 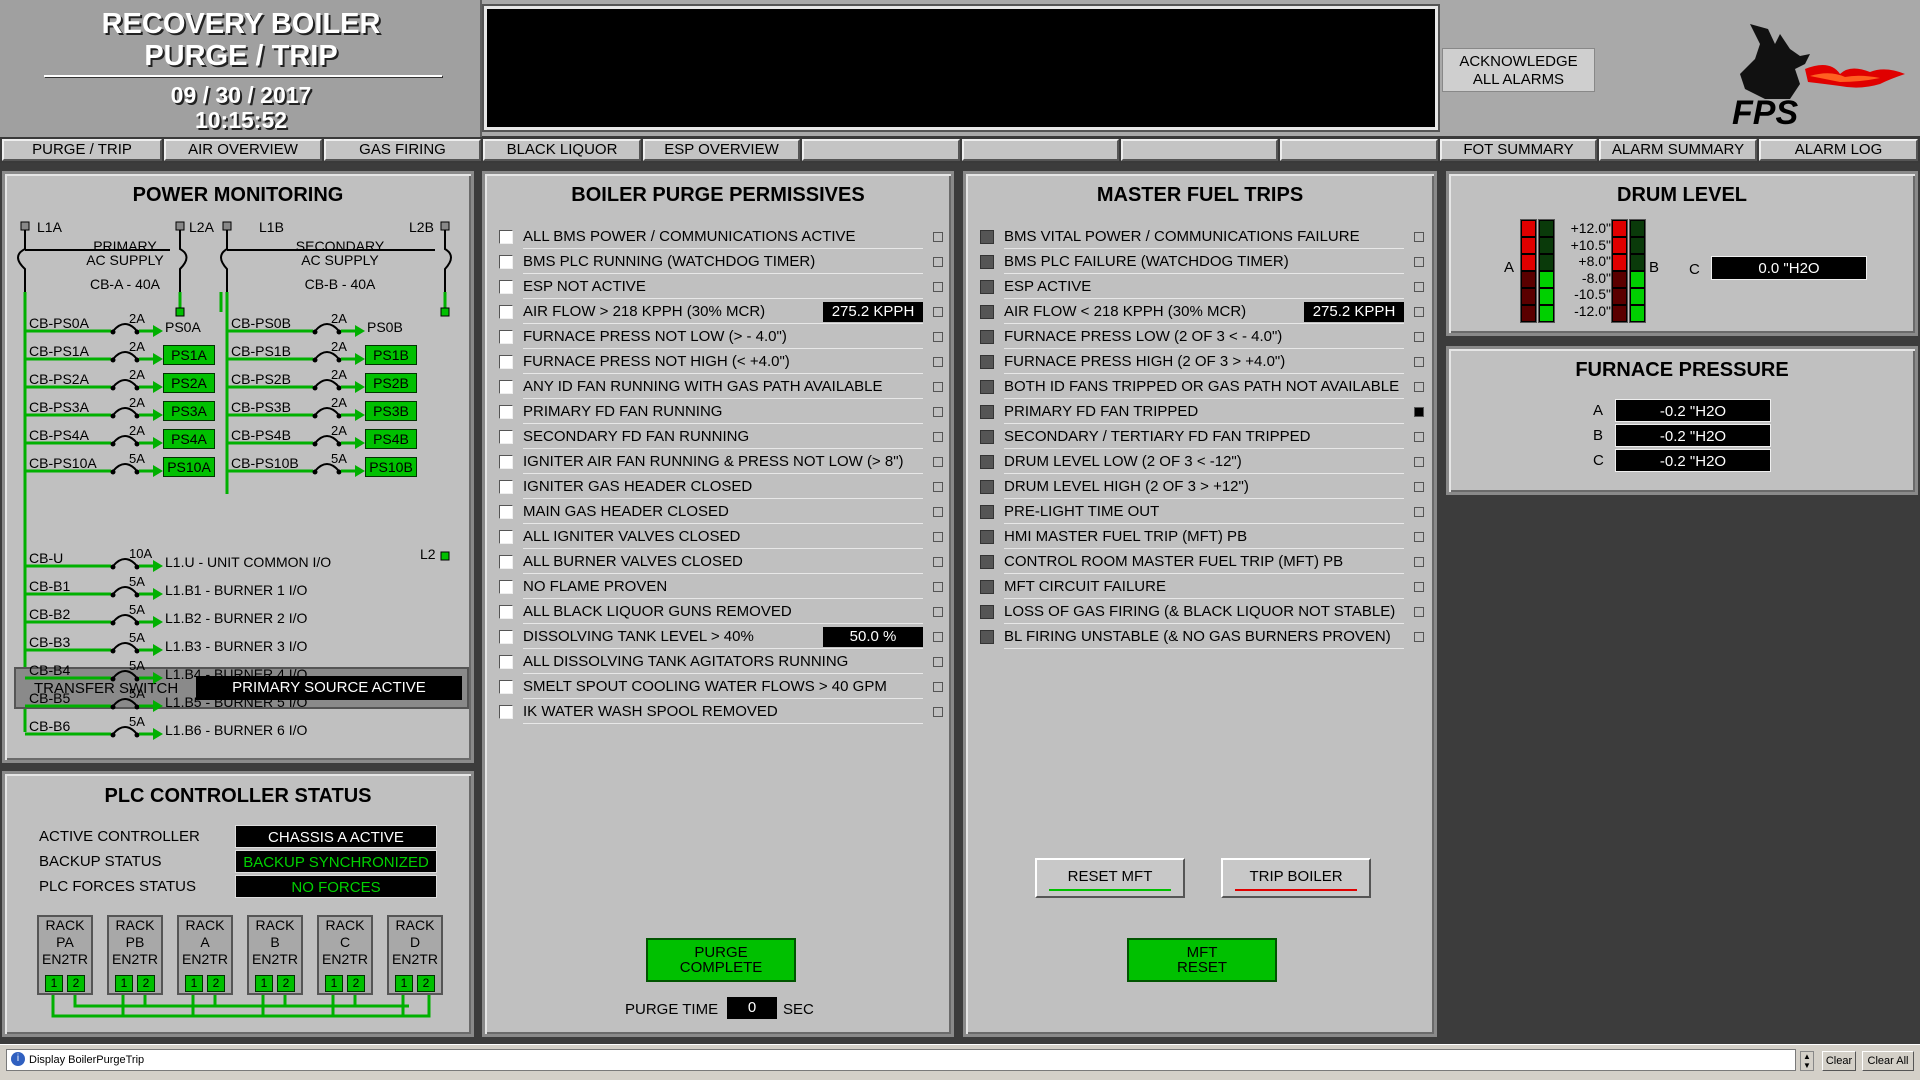 I want to click on time-display: 10:15:52, so click(x=241, y=120).